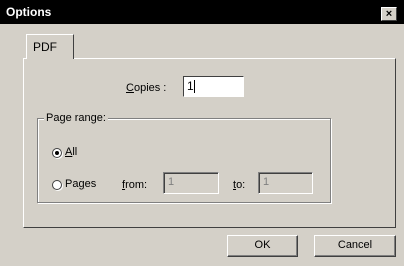  Describe the element at coordinates (213, 86) in the screenshot. I see `copies-input: 1` at that location.